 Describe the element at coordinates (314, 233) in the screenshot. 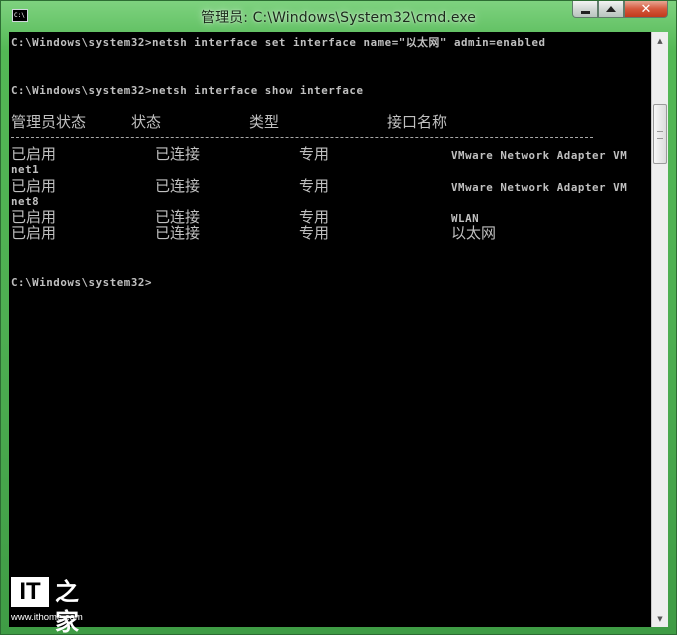

I see `row4-type: 专用` at that location.